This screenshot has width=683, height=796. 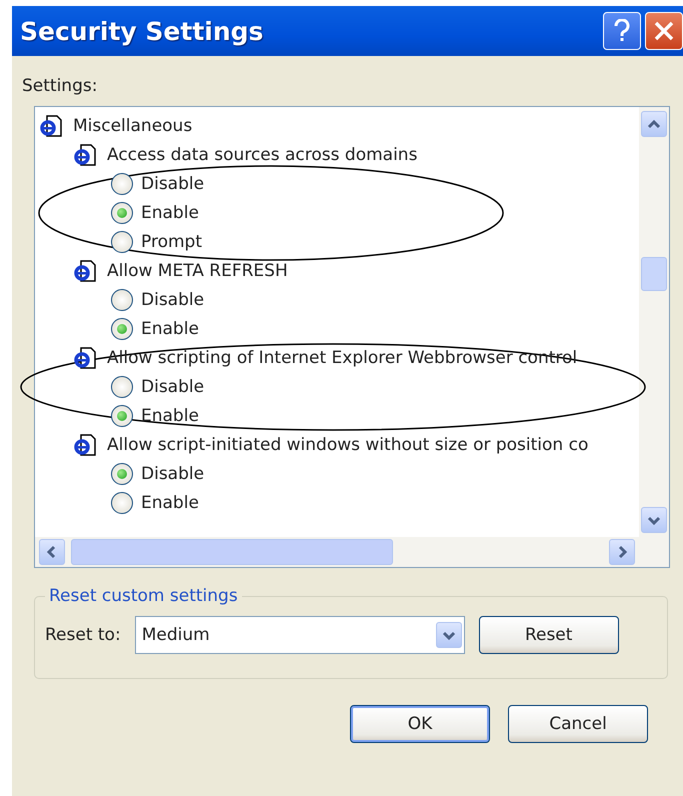 I want to click on settings-label: Settings:, so click(x=60, y=86).